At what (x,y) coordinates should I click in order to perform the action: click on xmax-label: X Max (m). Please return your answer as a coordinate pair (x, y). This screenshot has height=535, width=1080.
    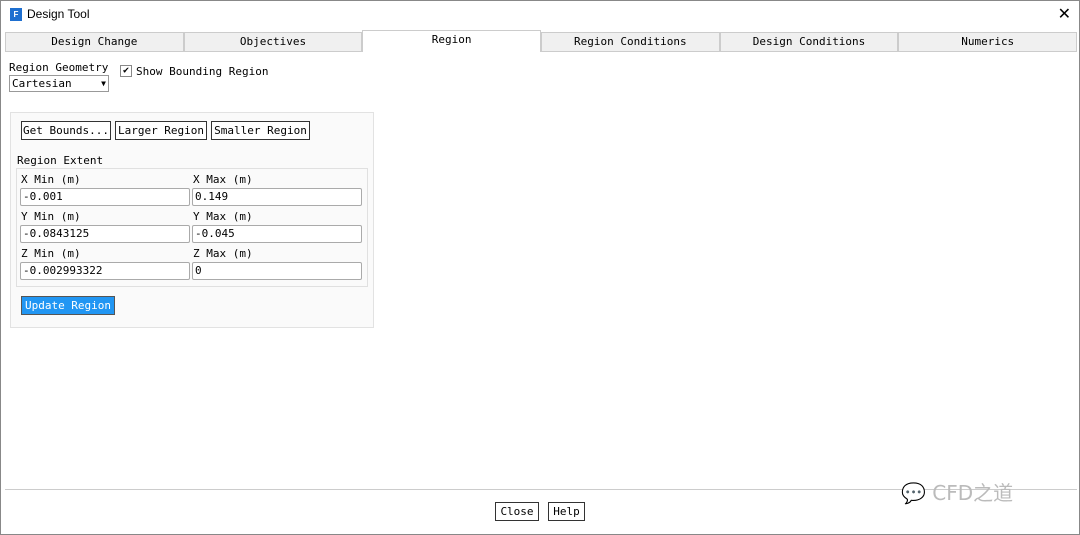
    Looking at the image, I should click on (223, 179).